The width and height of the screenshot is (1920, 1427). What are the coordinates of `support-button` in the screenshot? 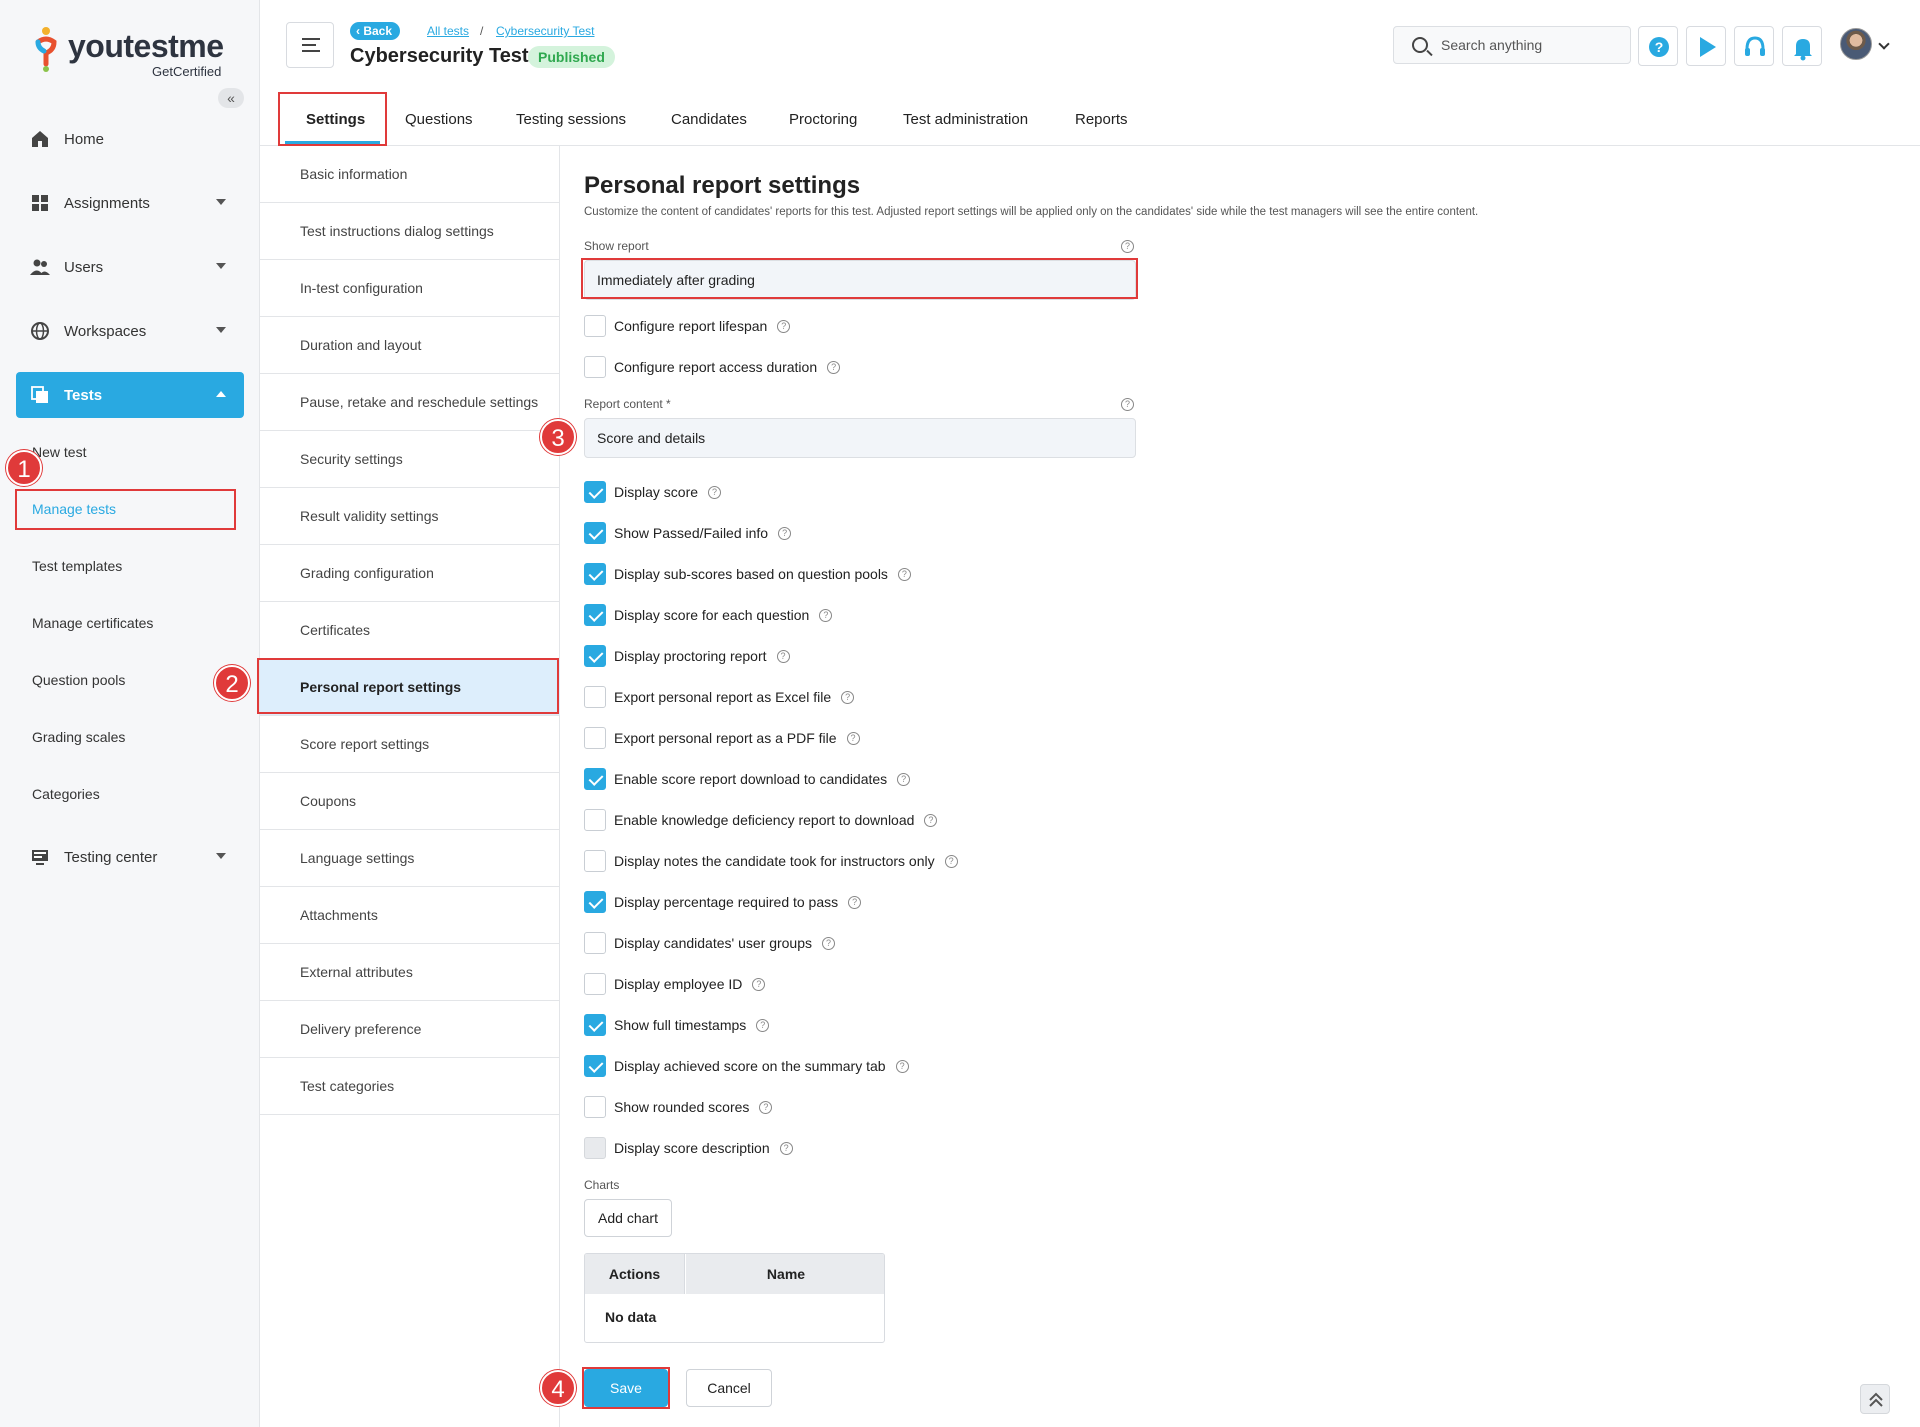 It's located at (1754, 46).